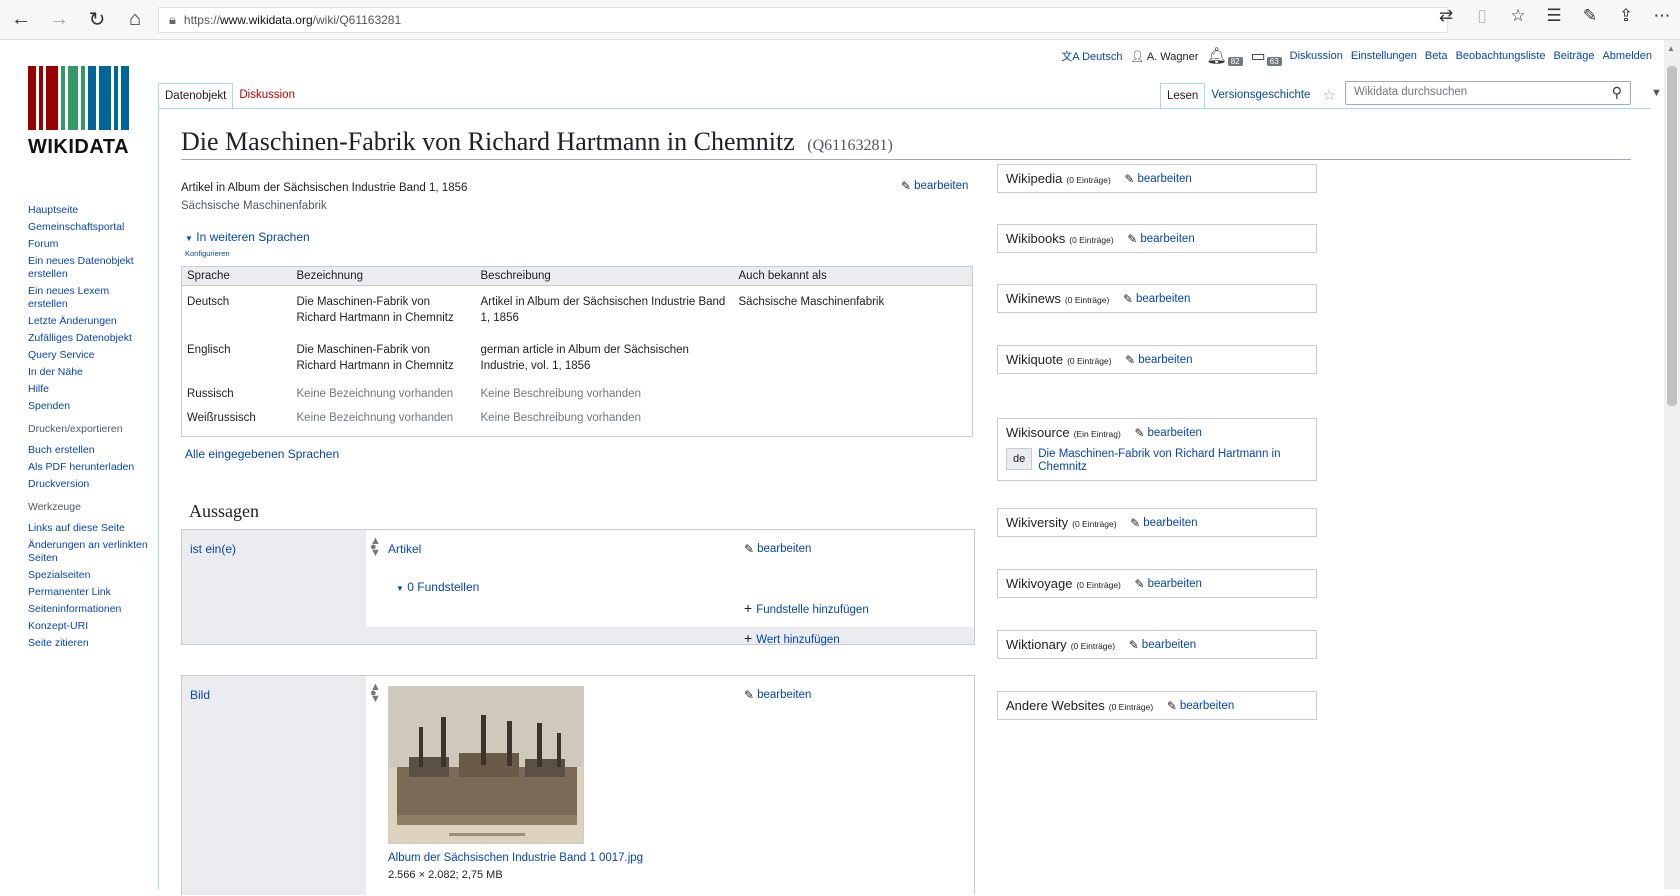 This screenshot has width=1680, height=896. I want to click on label-cell: Keine Bezeichnung vorhanden, so click(375, 418).